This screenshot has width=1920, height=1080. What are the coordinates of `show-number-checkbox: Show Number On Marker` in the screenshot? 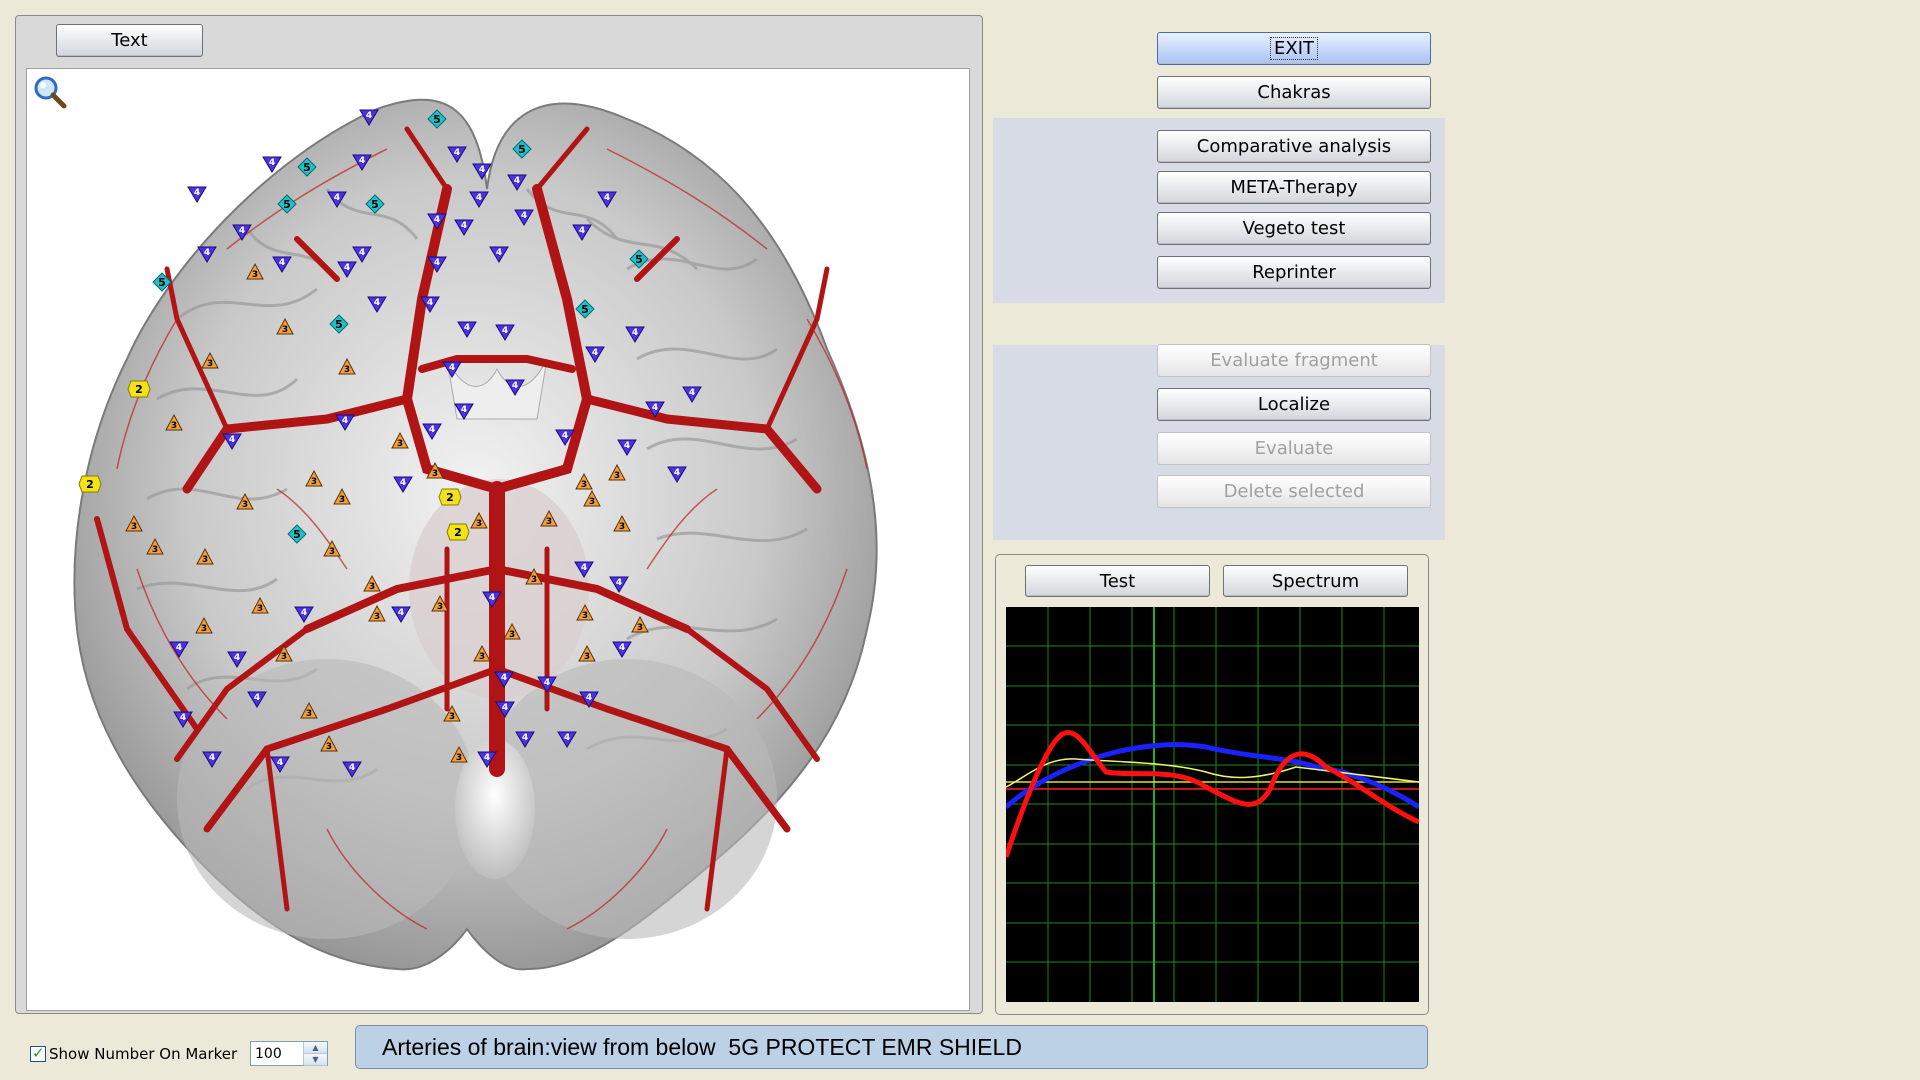 It's located at (134, 1053).